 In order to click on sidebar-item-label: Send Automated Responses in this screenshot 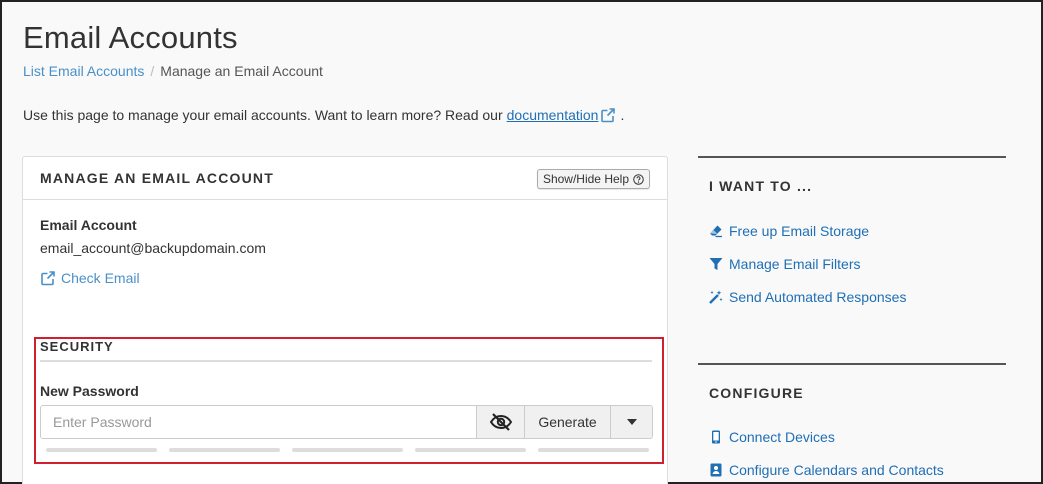, I will do `click(818, 296)`.